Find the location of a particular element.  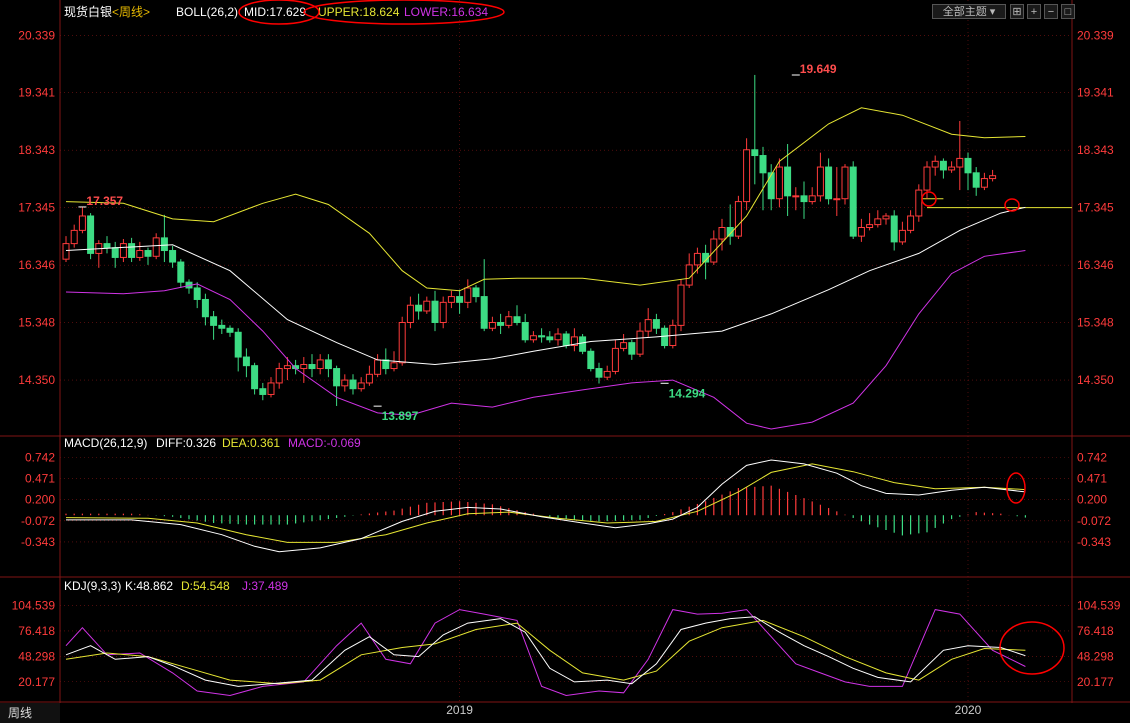

macd-dea-line is located at coordinates (545, 503).